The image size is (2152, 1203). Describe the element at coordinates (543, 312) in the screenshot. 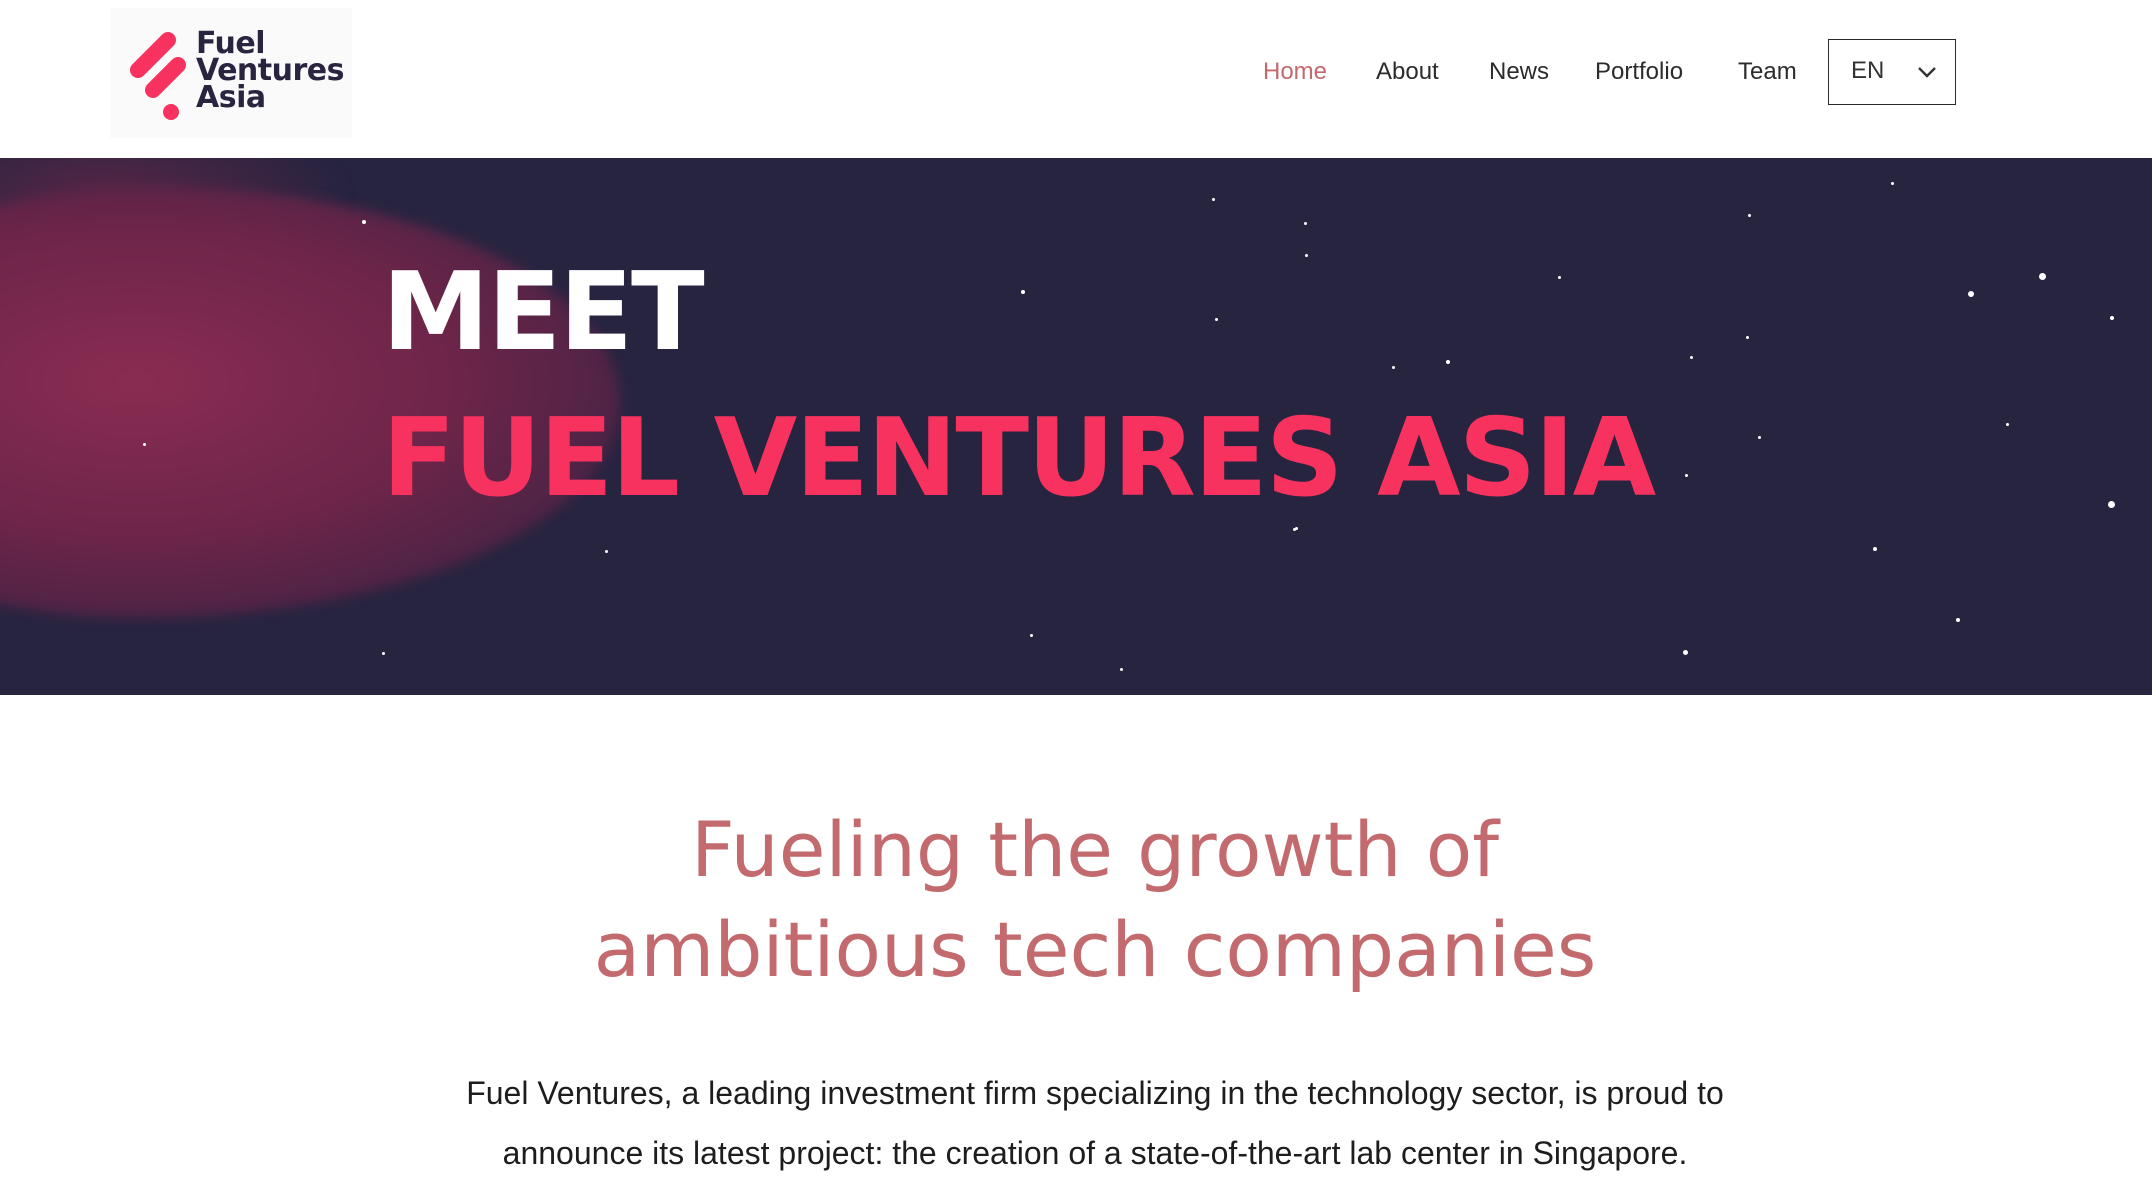

I see `hero-heading-meet: MEET` at that location.